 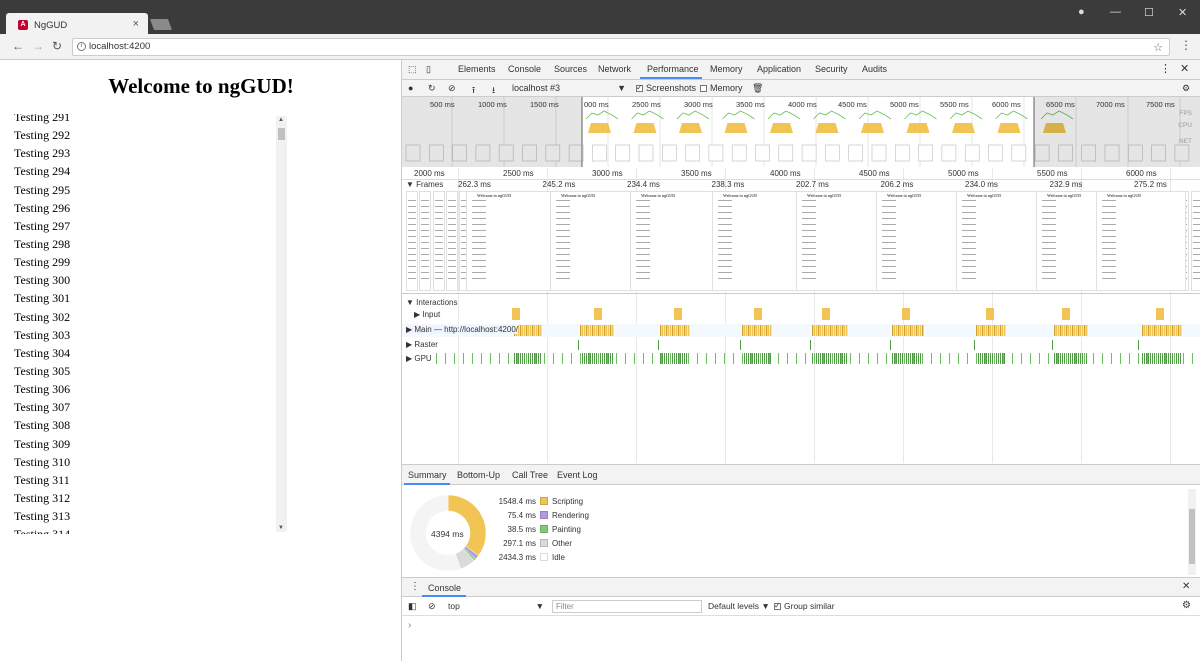 What do you see at coordinates (671, 78) in the screenshot?
I see `active-tab-indicator` at bounding box center [671, 78].